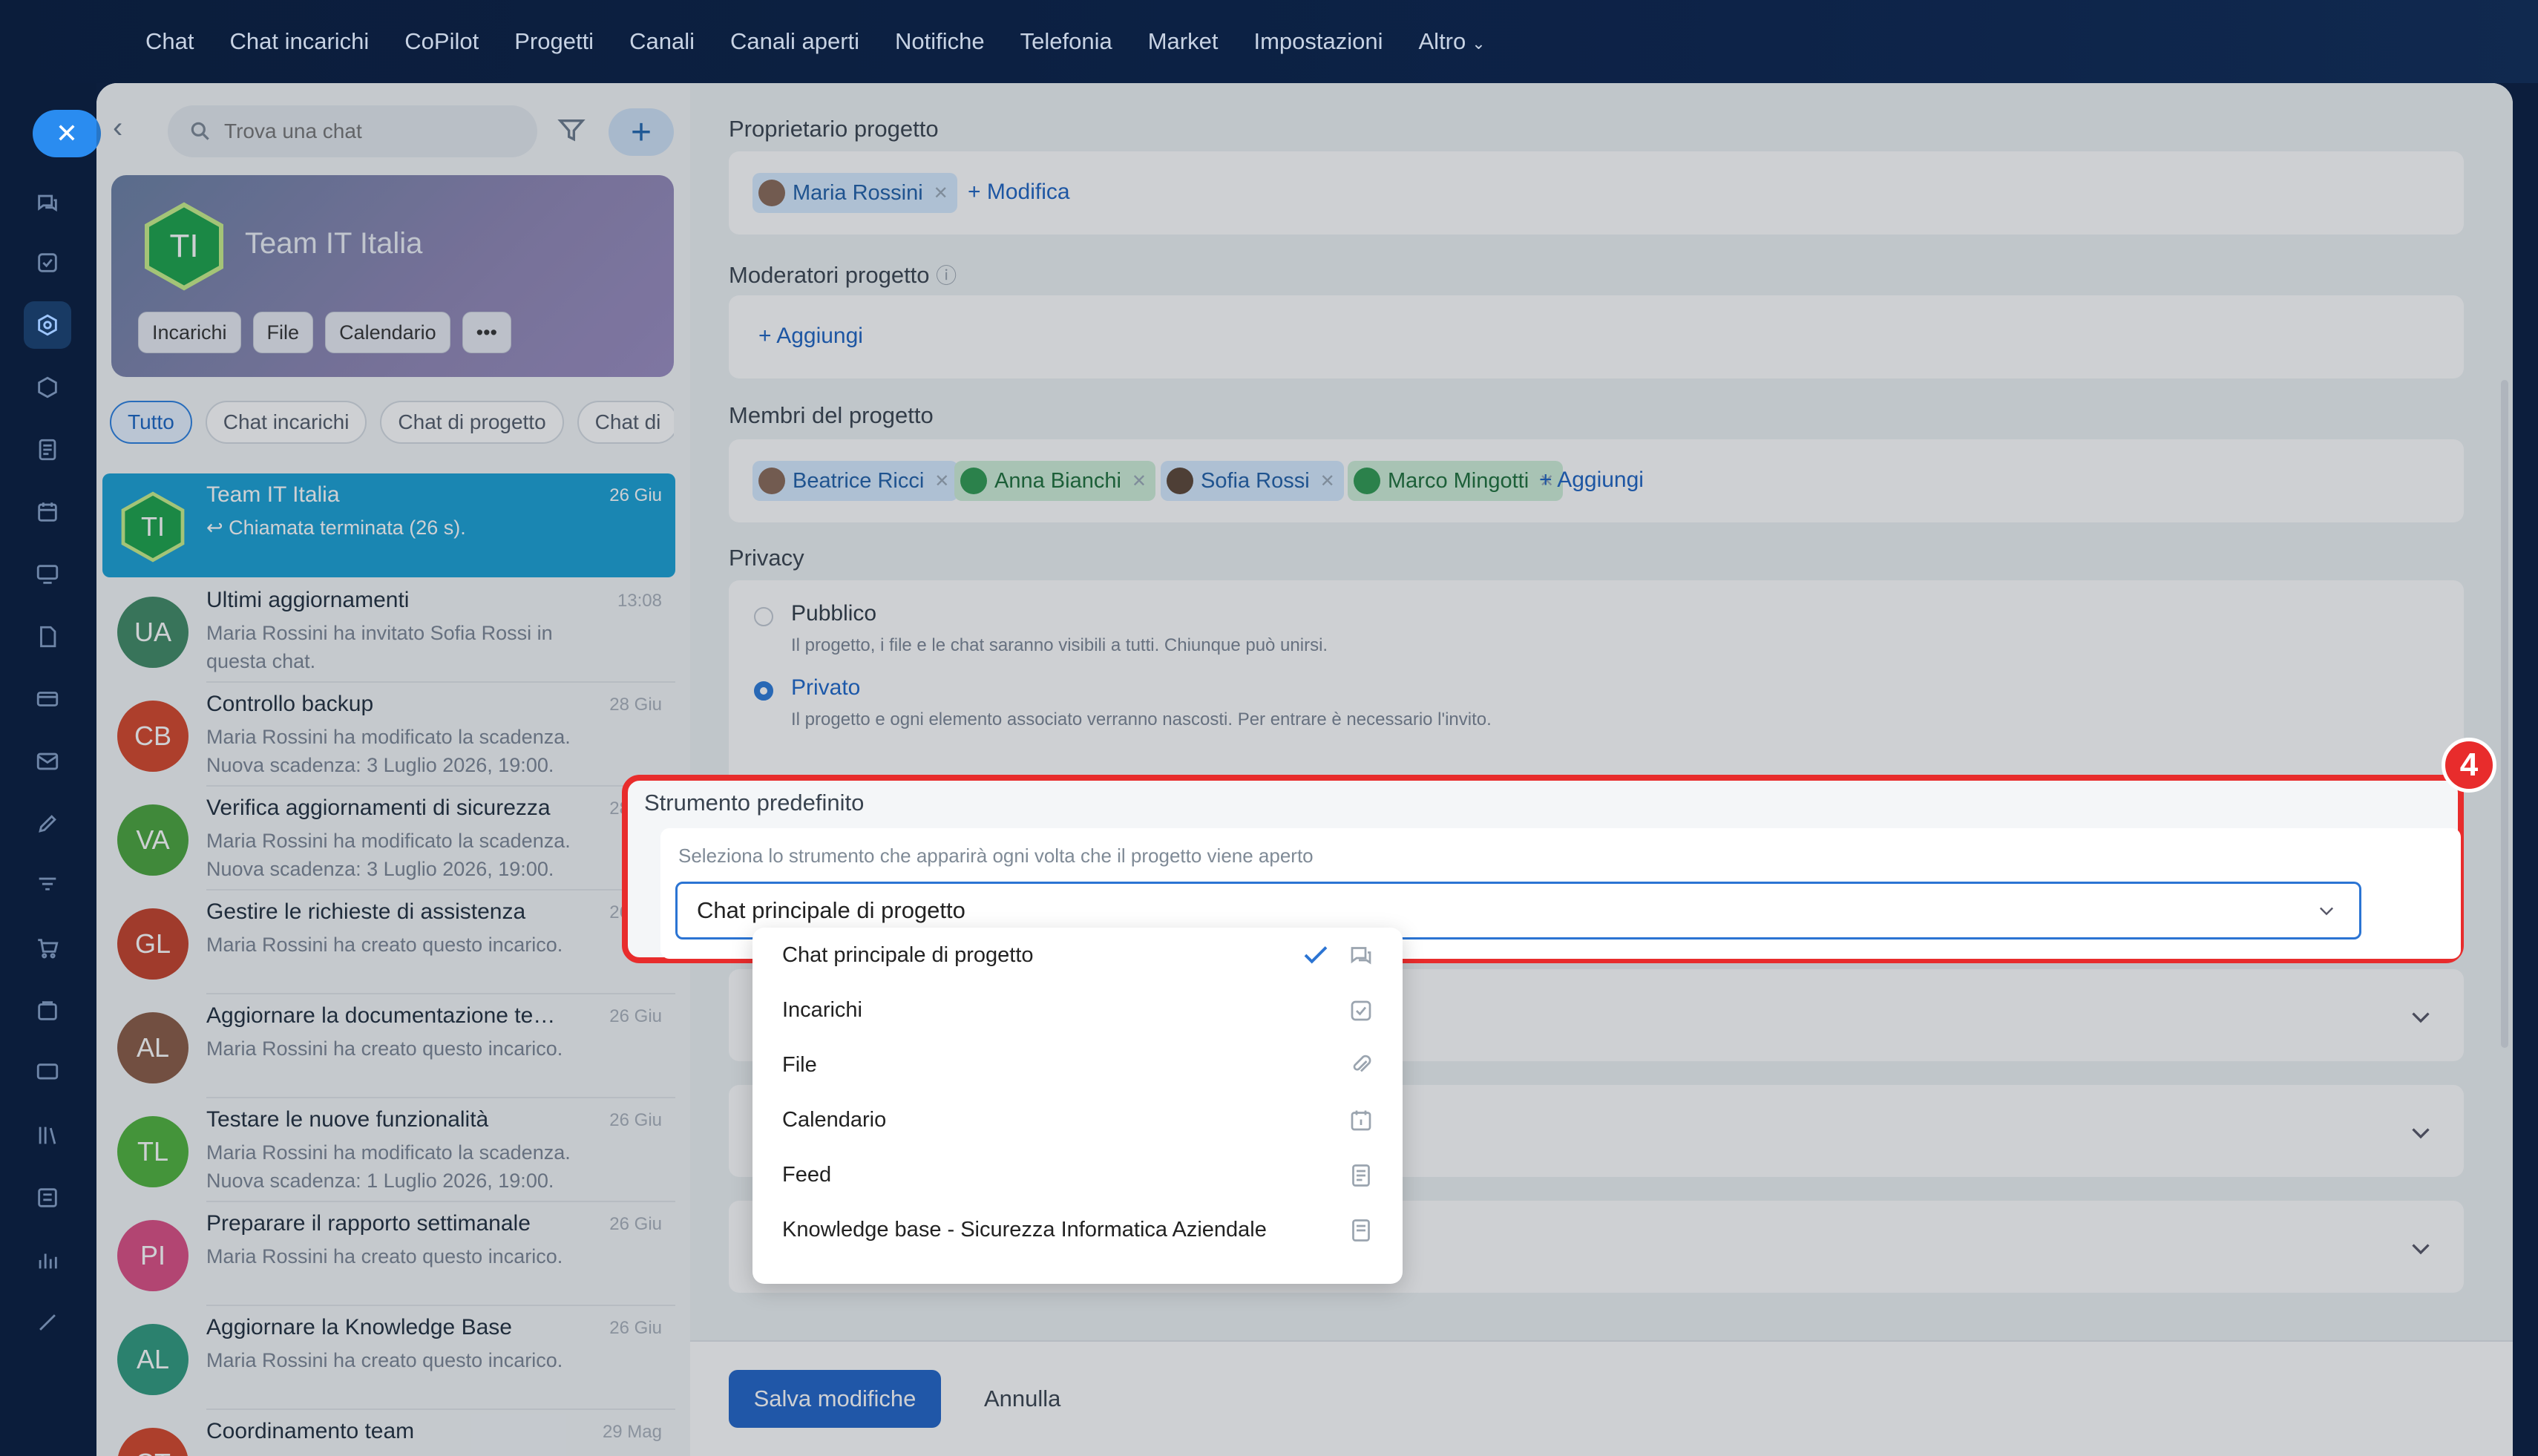 The image size is (2538, 1456). I want to click on cancel-button: Annulla, so click(1022, 1399).